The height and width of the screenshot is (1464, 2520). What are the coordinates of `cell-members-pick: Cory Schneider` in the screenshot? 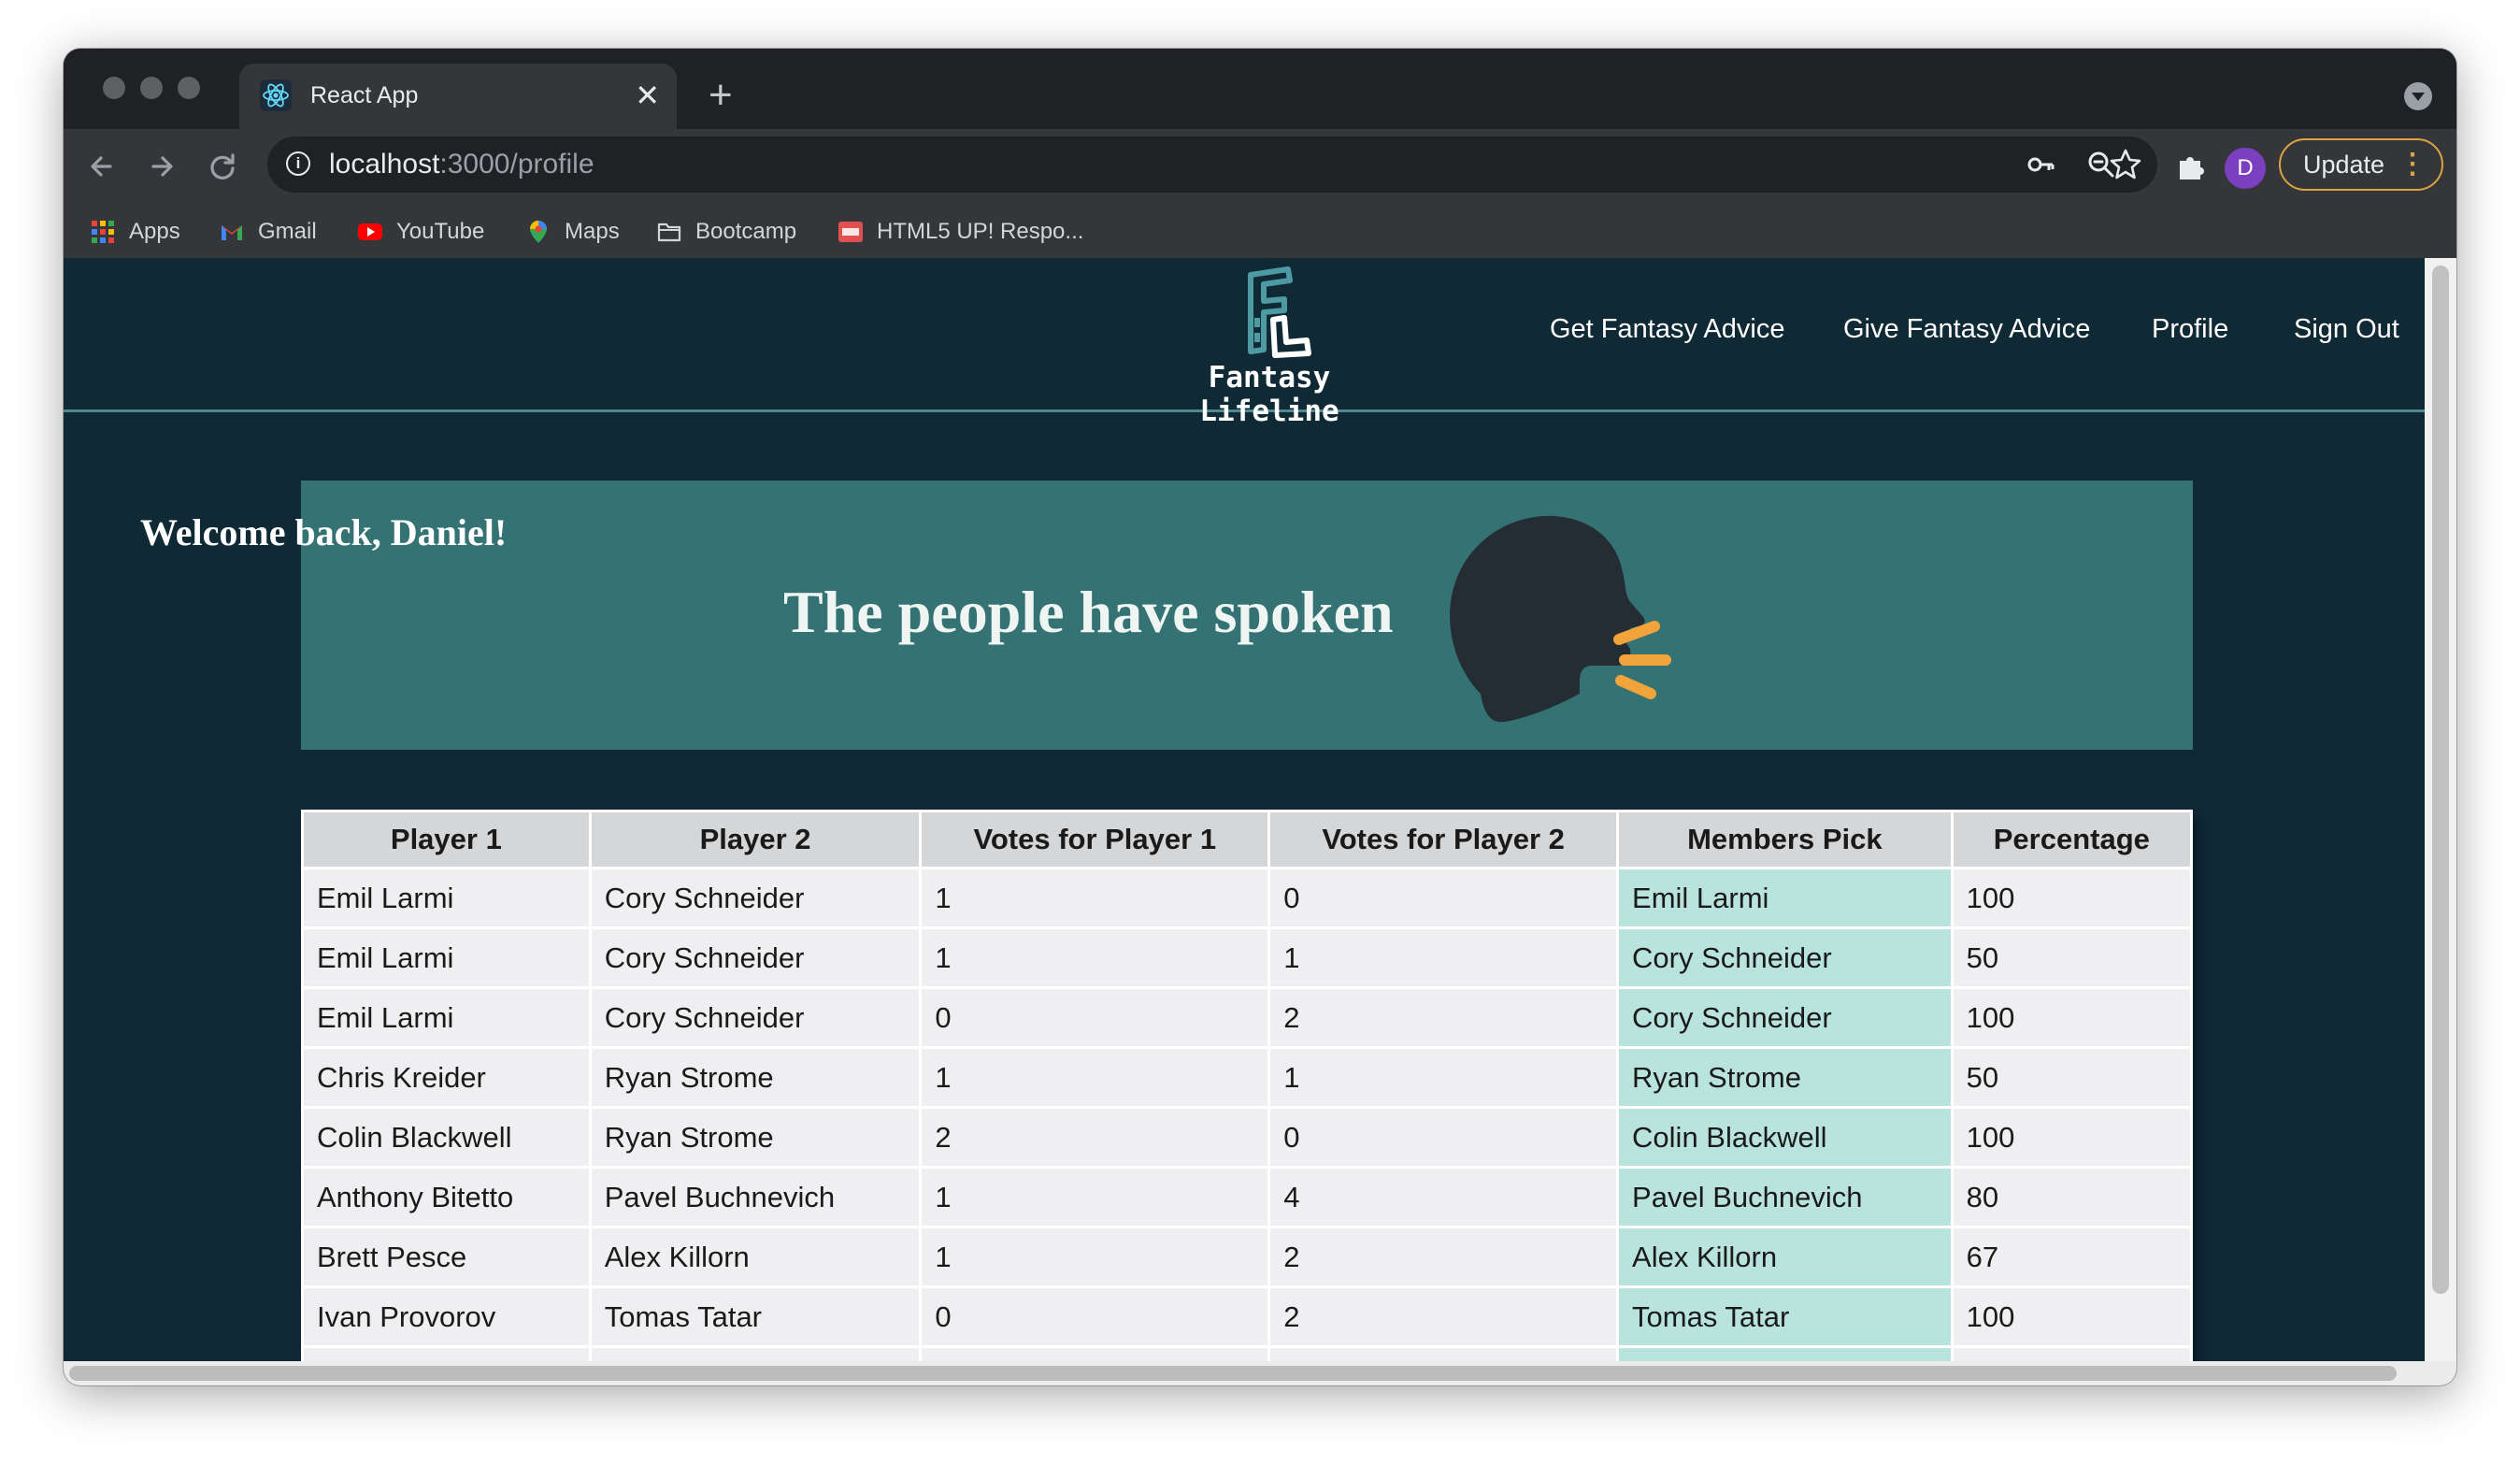 It's located at (1785, 1017).